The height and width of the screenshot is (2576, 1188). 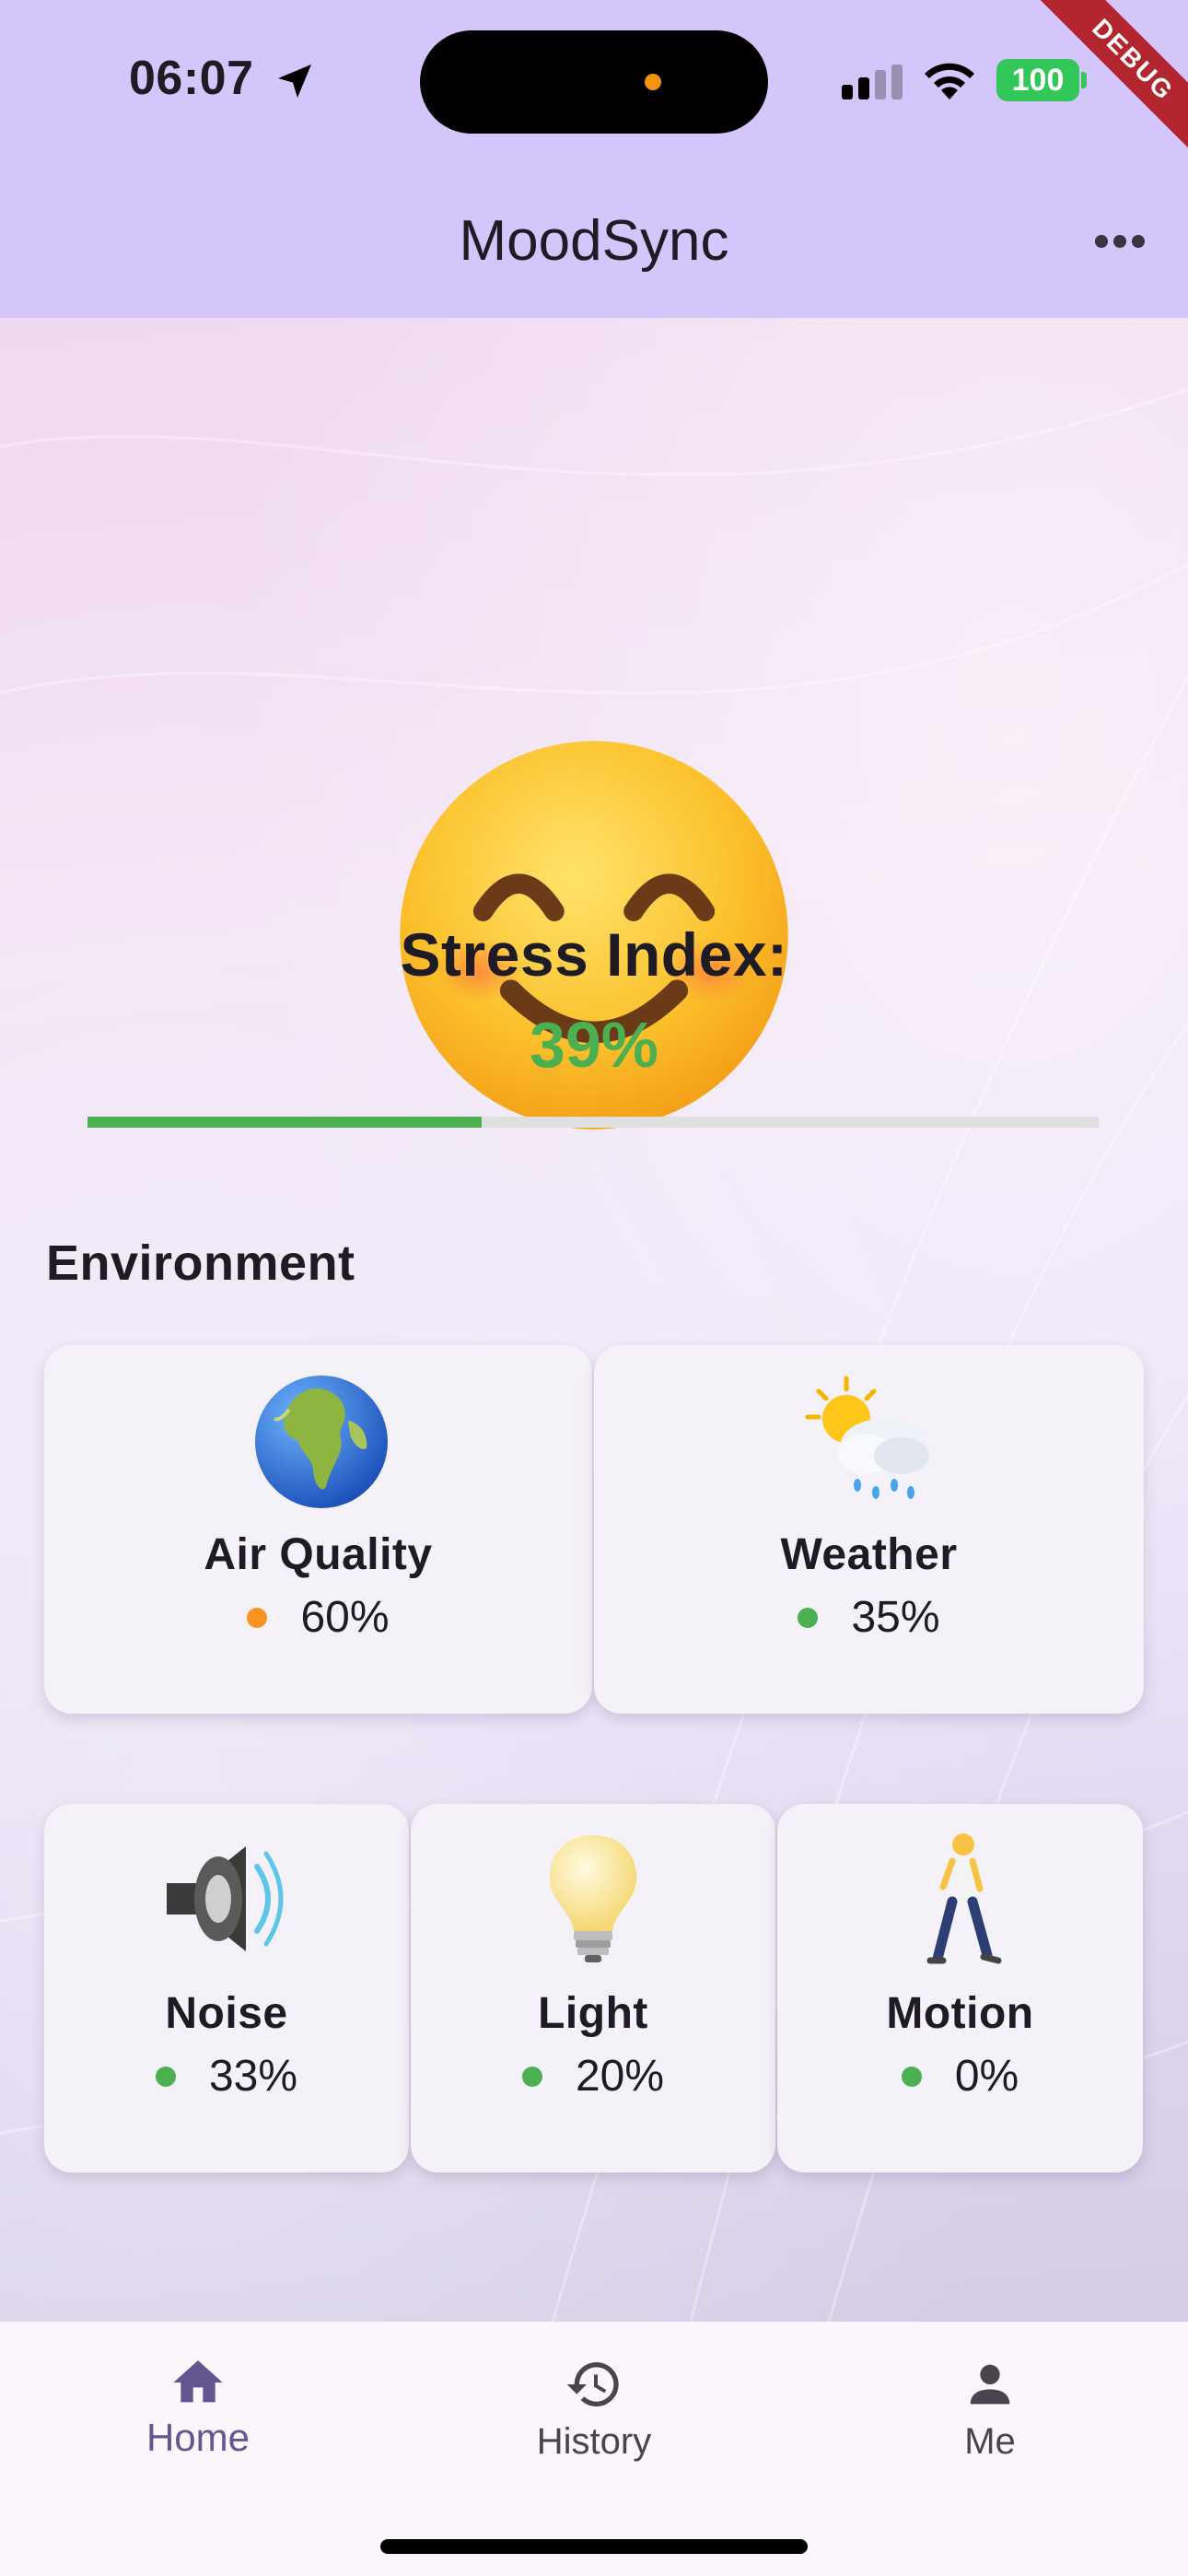 What do you see at coordinates (869, 1554) in the screenshot?
I see `weather-label: Weather` at bounding box center [869, 1554].